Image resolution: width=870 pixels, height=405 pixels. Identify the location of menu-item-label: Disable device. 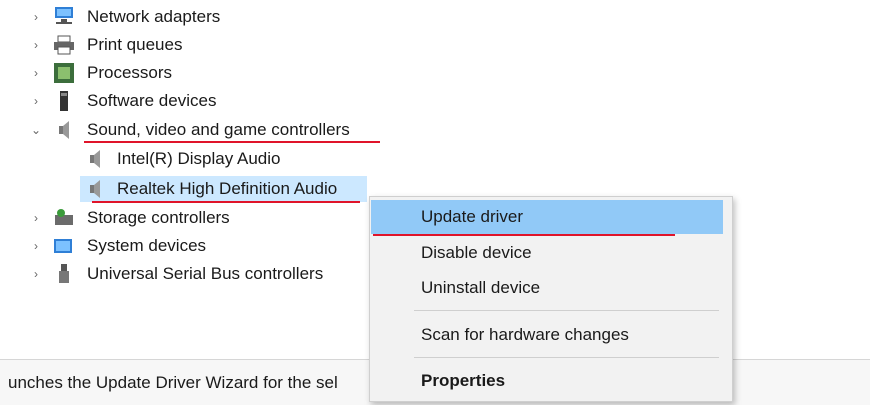
(476, 252).